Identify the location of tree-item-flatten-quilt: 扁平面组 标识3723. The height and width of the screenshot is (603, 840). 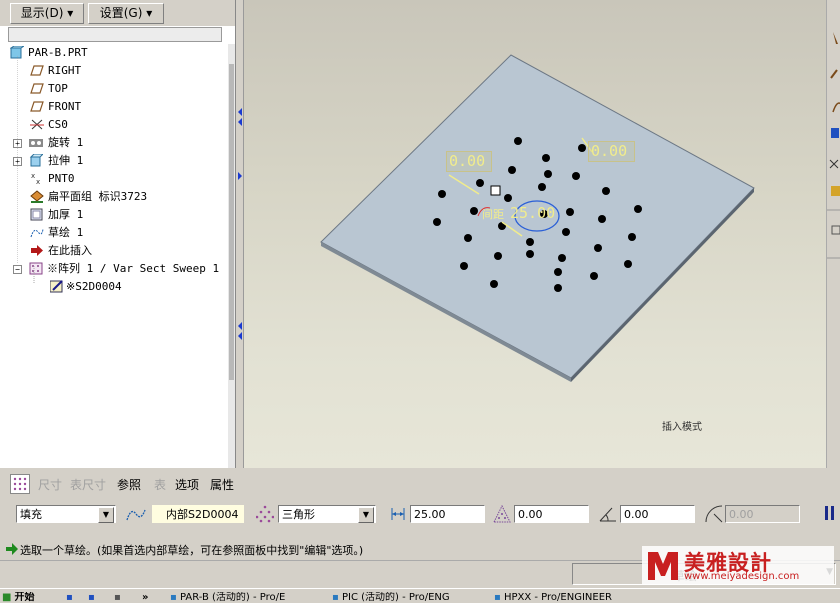
(130, 197).